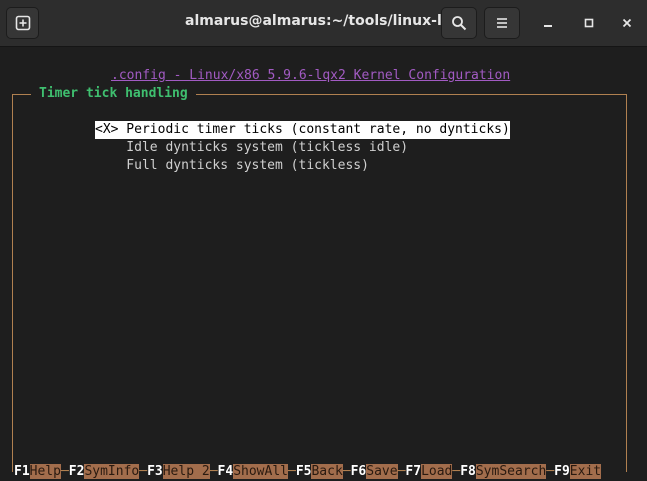  What do you see at coordinates (429, 472) in the screenshot?
I see `fkey-f7: F7Load` at bounding box center [429, 472].